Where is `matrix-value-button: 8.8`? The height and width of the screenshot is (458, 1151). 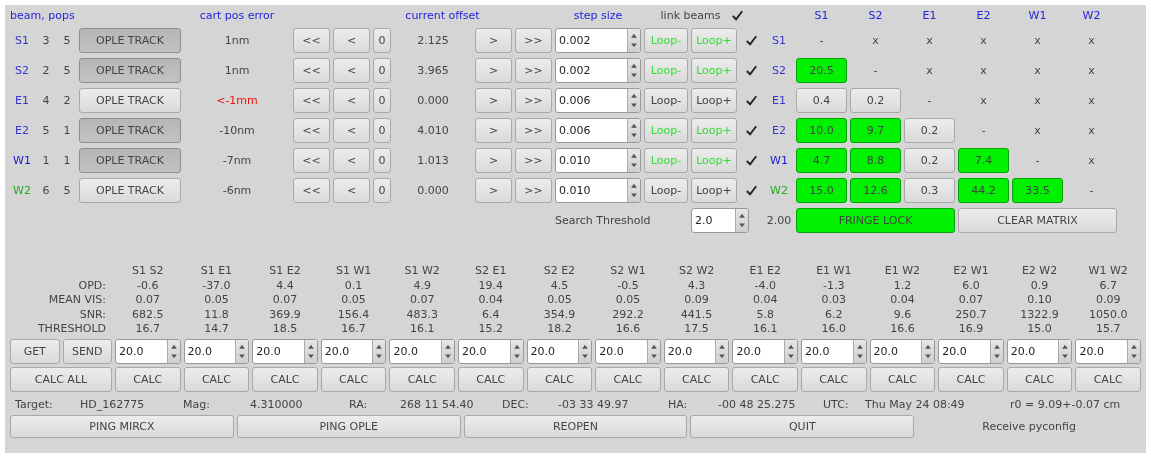
matrix-value-button: 8.8 is located at coordinates (875, 160).